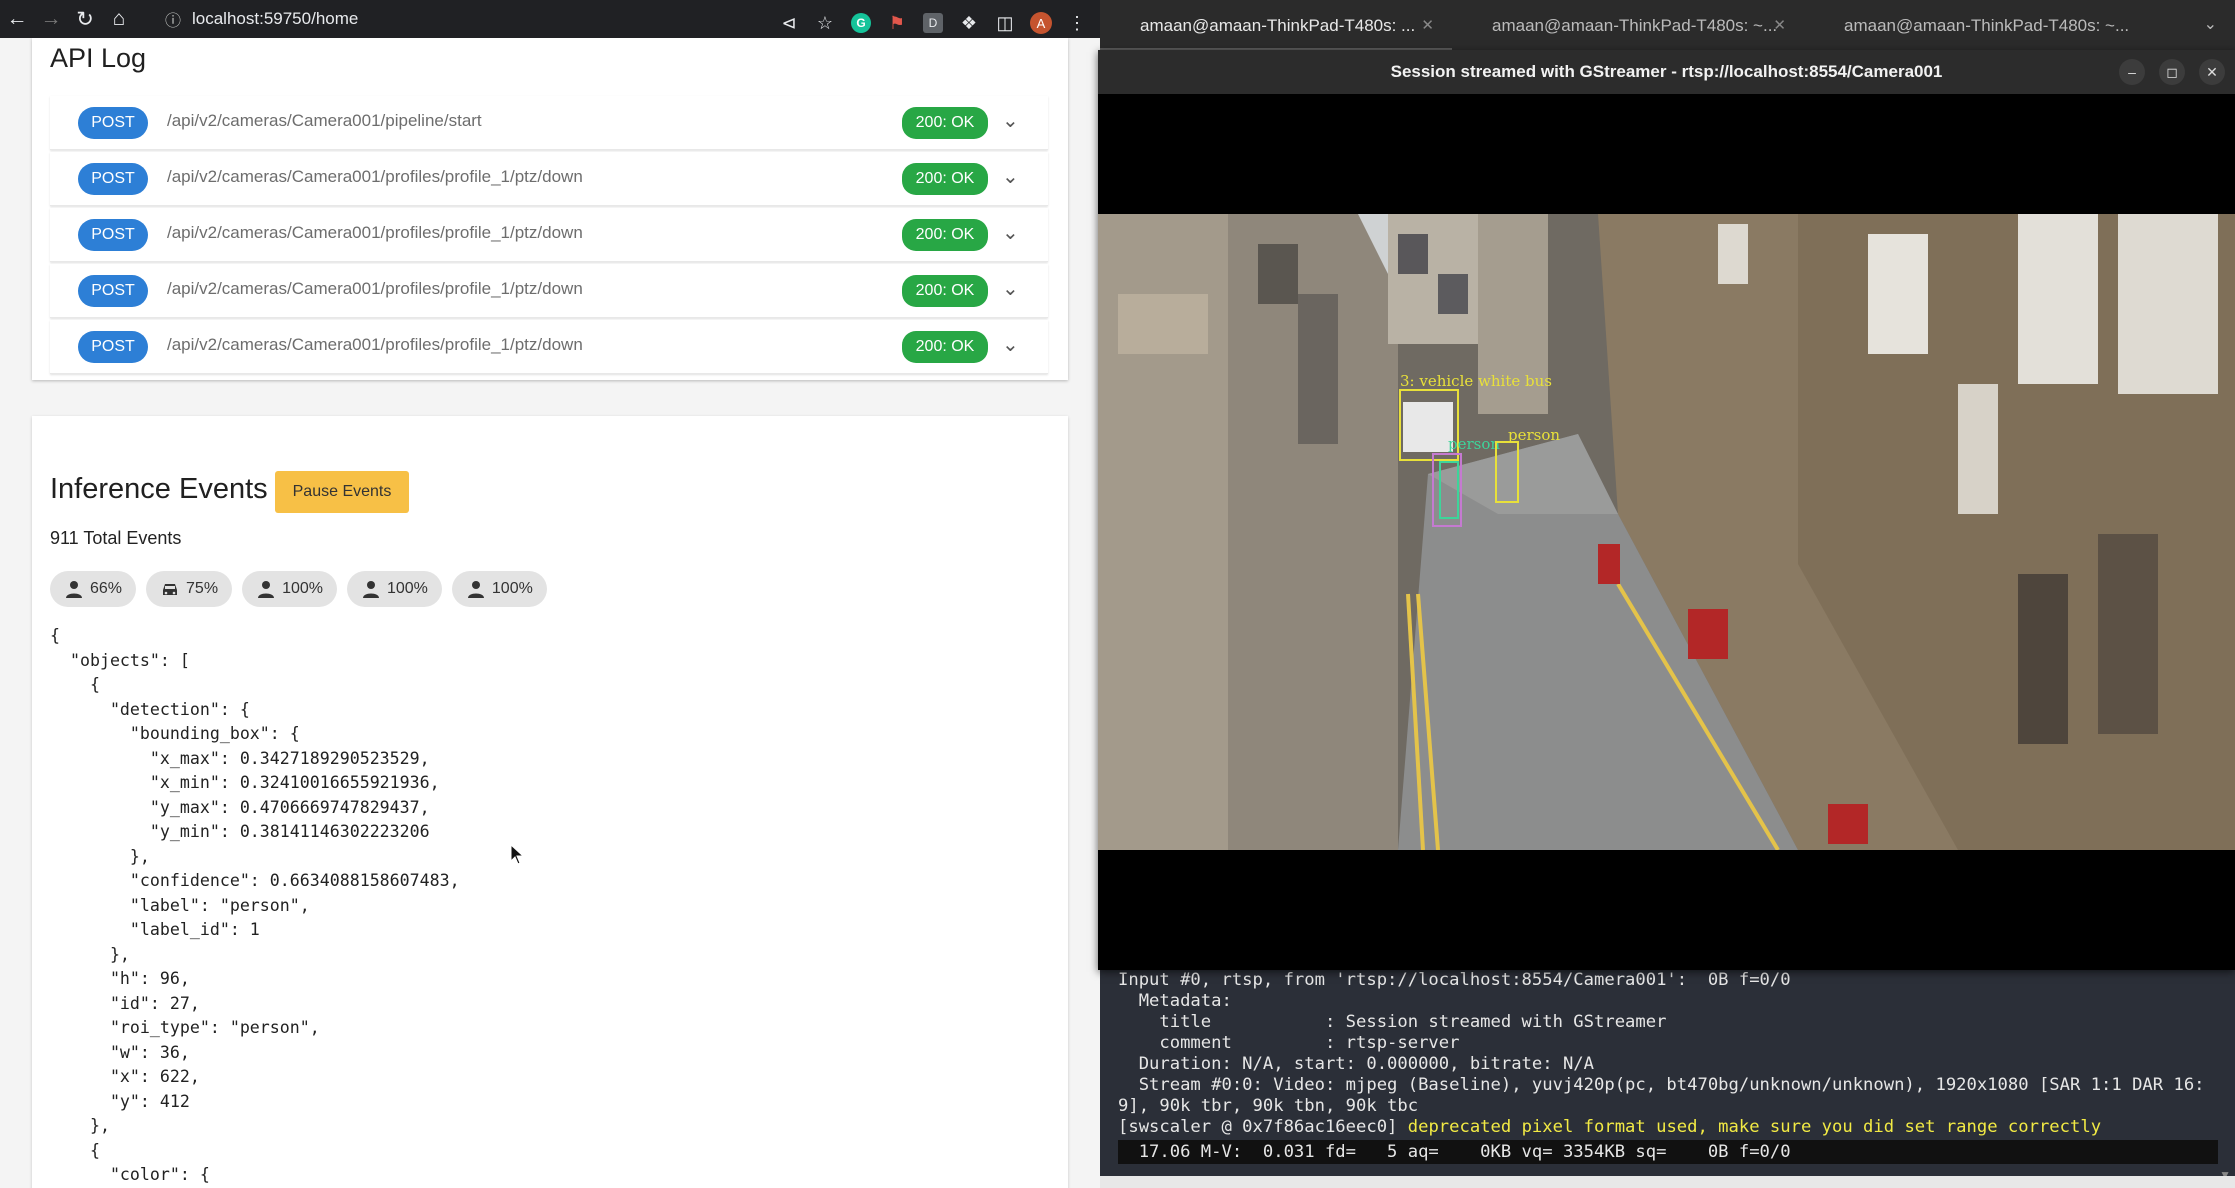 The image size is (2235, 1188). What do you see at coordinates (789, 23) in the screenshot?
I see `share-icon: ⊲` at bounding box center [789, 23].